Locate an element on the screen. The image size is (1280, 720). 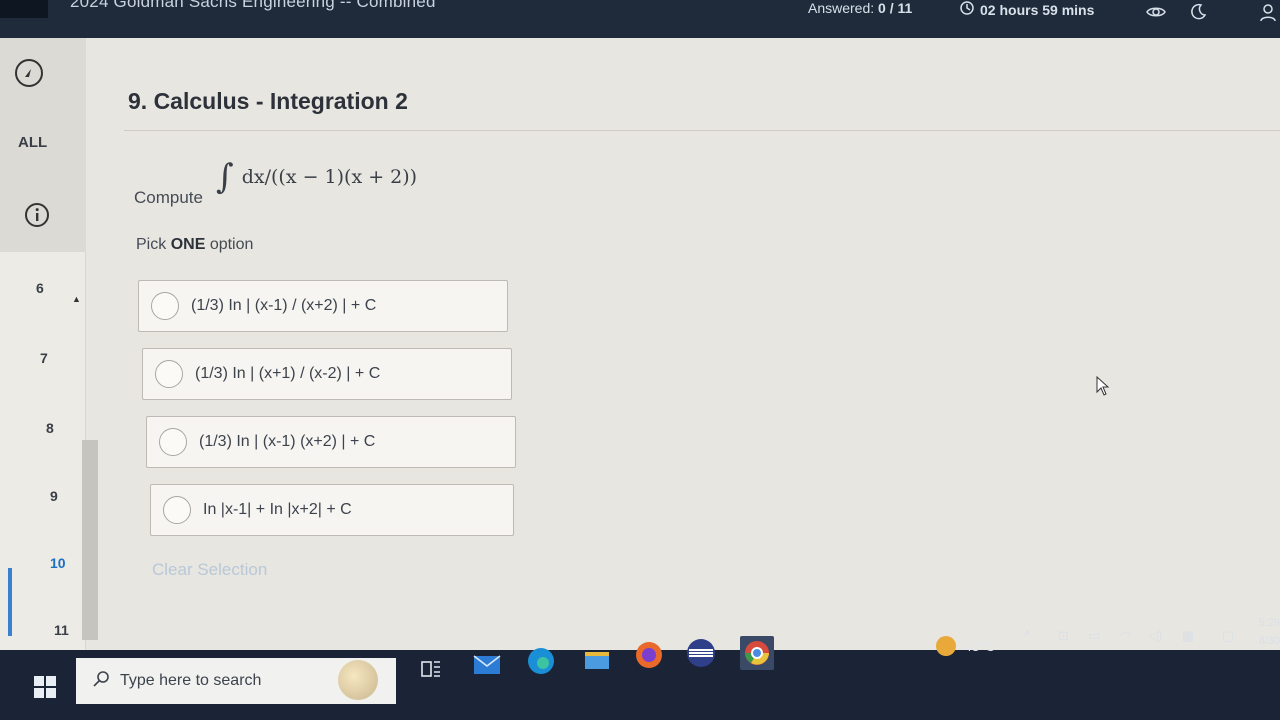
option-4: In |x-1| + In |x+2| + C is located at coordinates (332, 510).